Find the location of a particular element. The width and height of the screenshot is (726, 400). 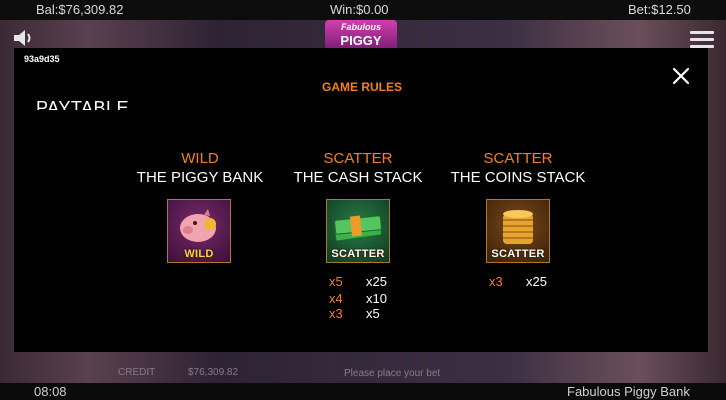

rules-title: GAME RULES is located at coordinates (361, 87).